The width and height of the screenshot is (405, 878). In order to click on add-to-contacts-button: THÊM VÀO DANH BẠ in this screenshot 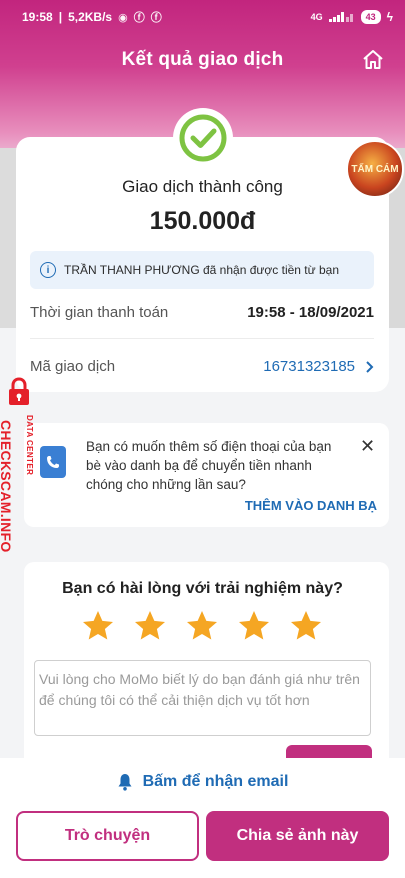, I will do `click(311, 505)`.